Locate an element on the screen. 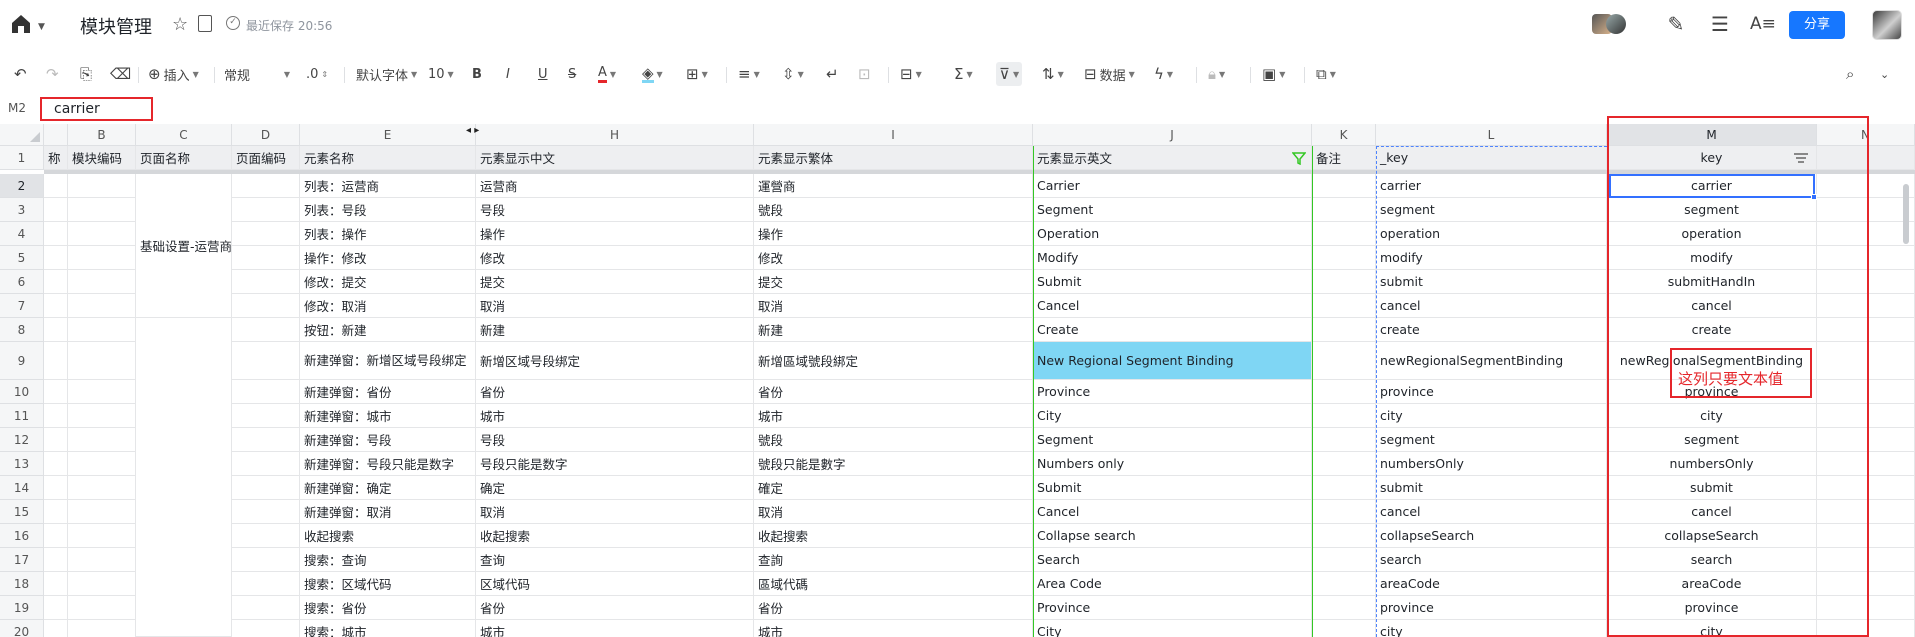 The height and width of the screenshot is (637, 1915). table-cell: 新建弹窗：确定 is located at coordinates (388, 488).